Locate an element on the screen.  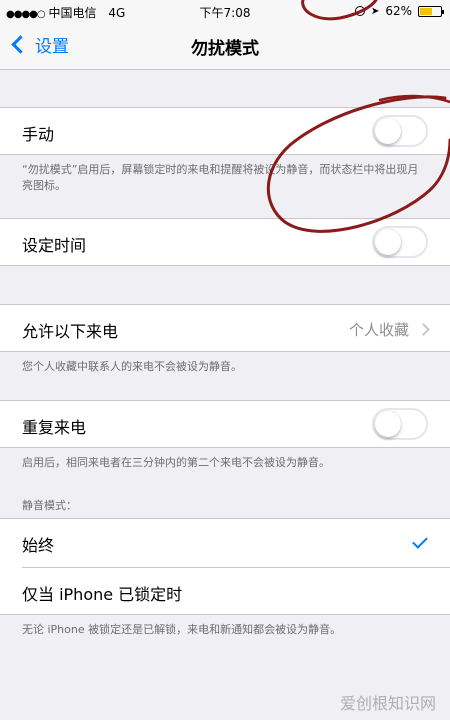
silence-option-always: 始终 is located at coordinates (225, 543).